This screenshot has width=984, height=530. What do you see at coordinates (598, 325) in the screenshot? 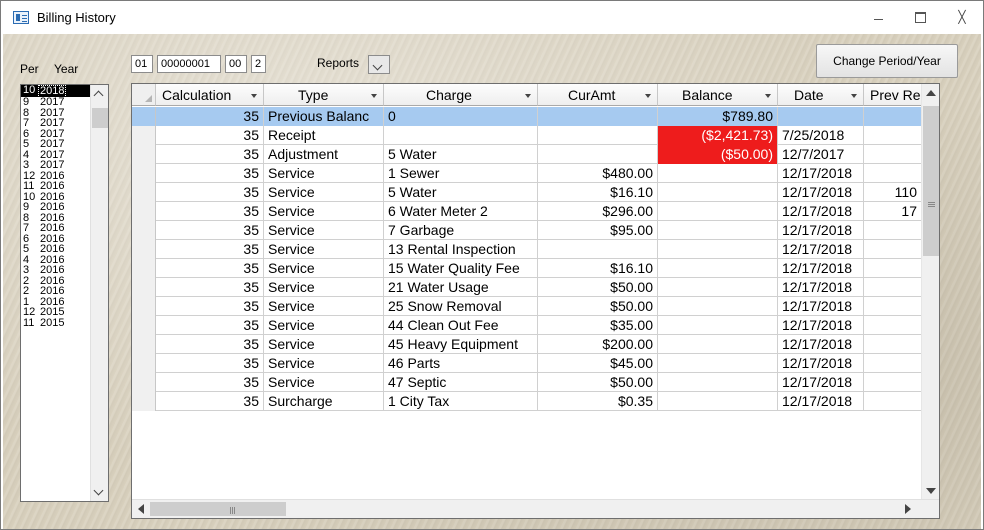
I see `cell-curamt: $35.00` at bounding box center [598, 325].